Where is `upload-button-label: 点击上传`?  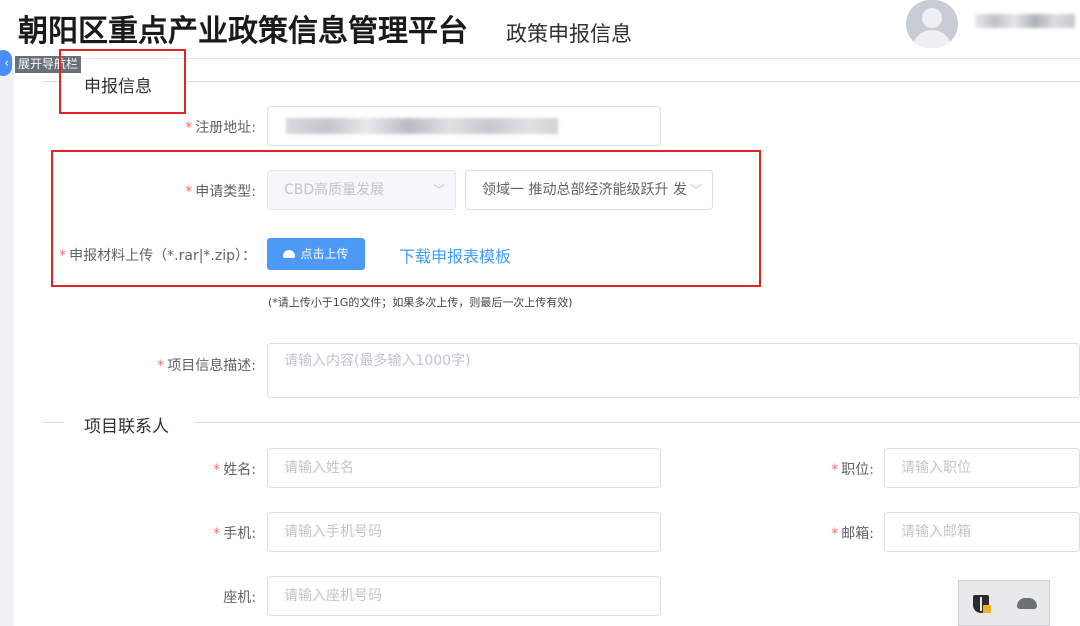
upload-button-label: 点击上传 is located at coordinates (324, 254).